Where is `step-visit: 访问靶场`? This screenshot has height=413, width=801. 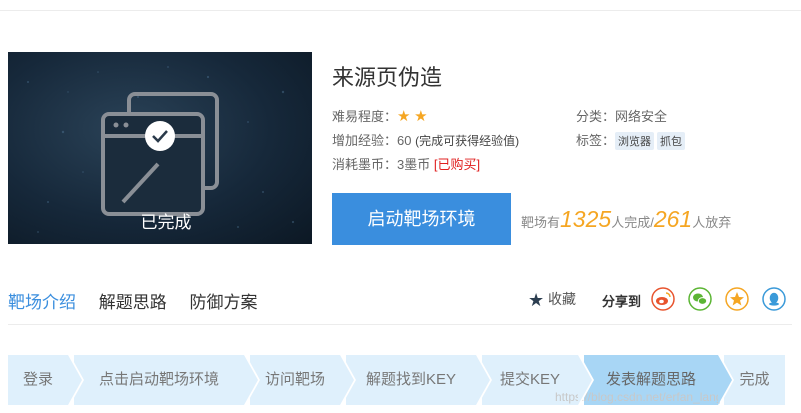
step-visit: 访问靶场 is located at coordinates (303, 380).